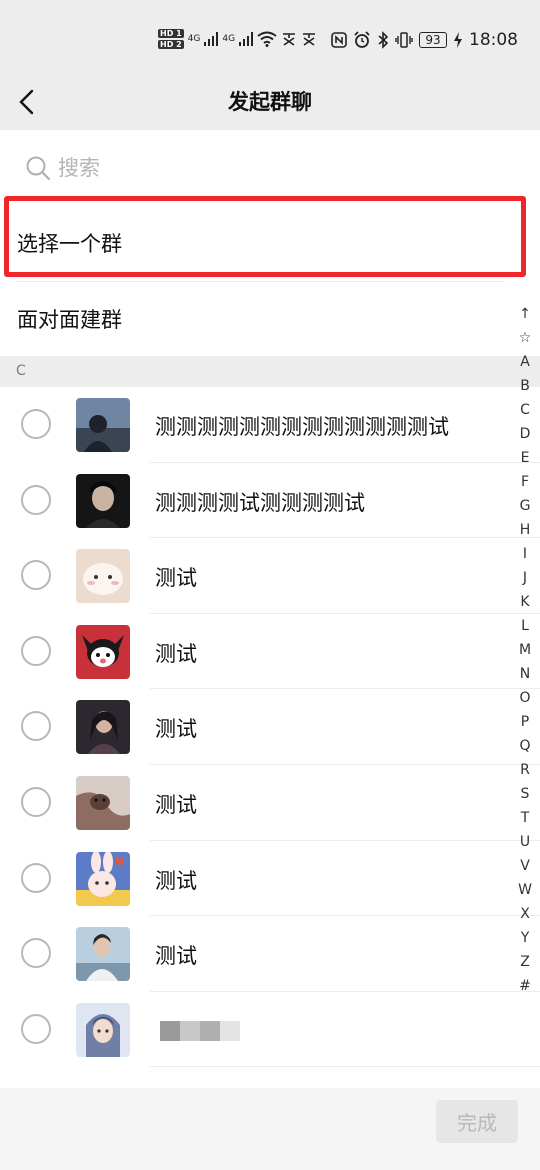 Image resolution: width=540 pixels, height=1170 pixels. What do you see at coordinates (525, 674) in the screenshot?
I see `index-letter: N` at bounding box center [525, 674].